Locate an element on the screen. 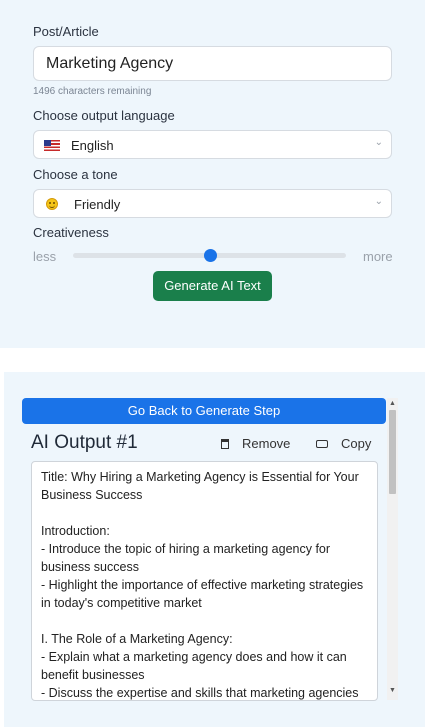 This screenshot has width=425, height=727. output-title: AI Output #1 is located at coordinates (84, 442).